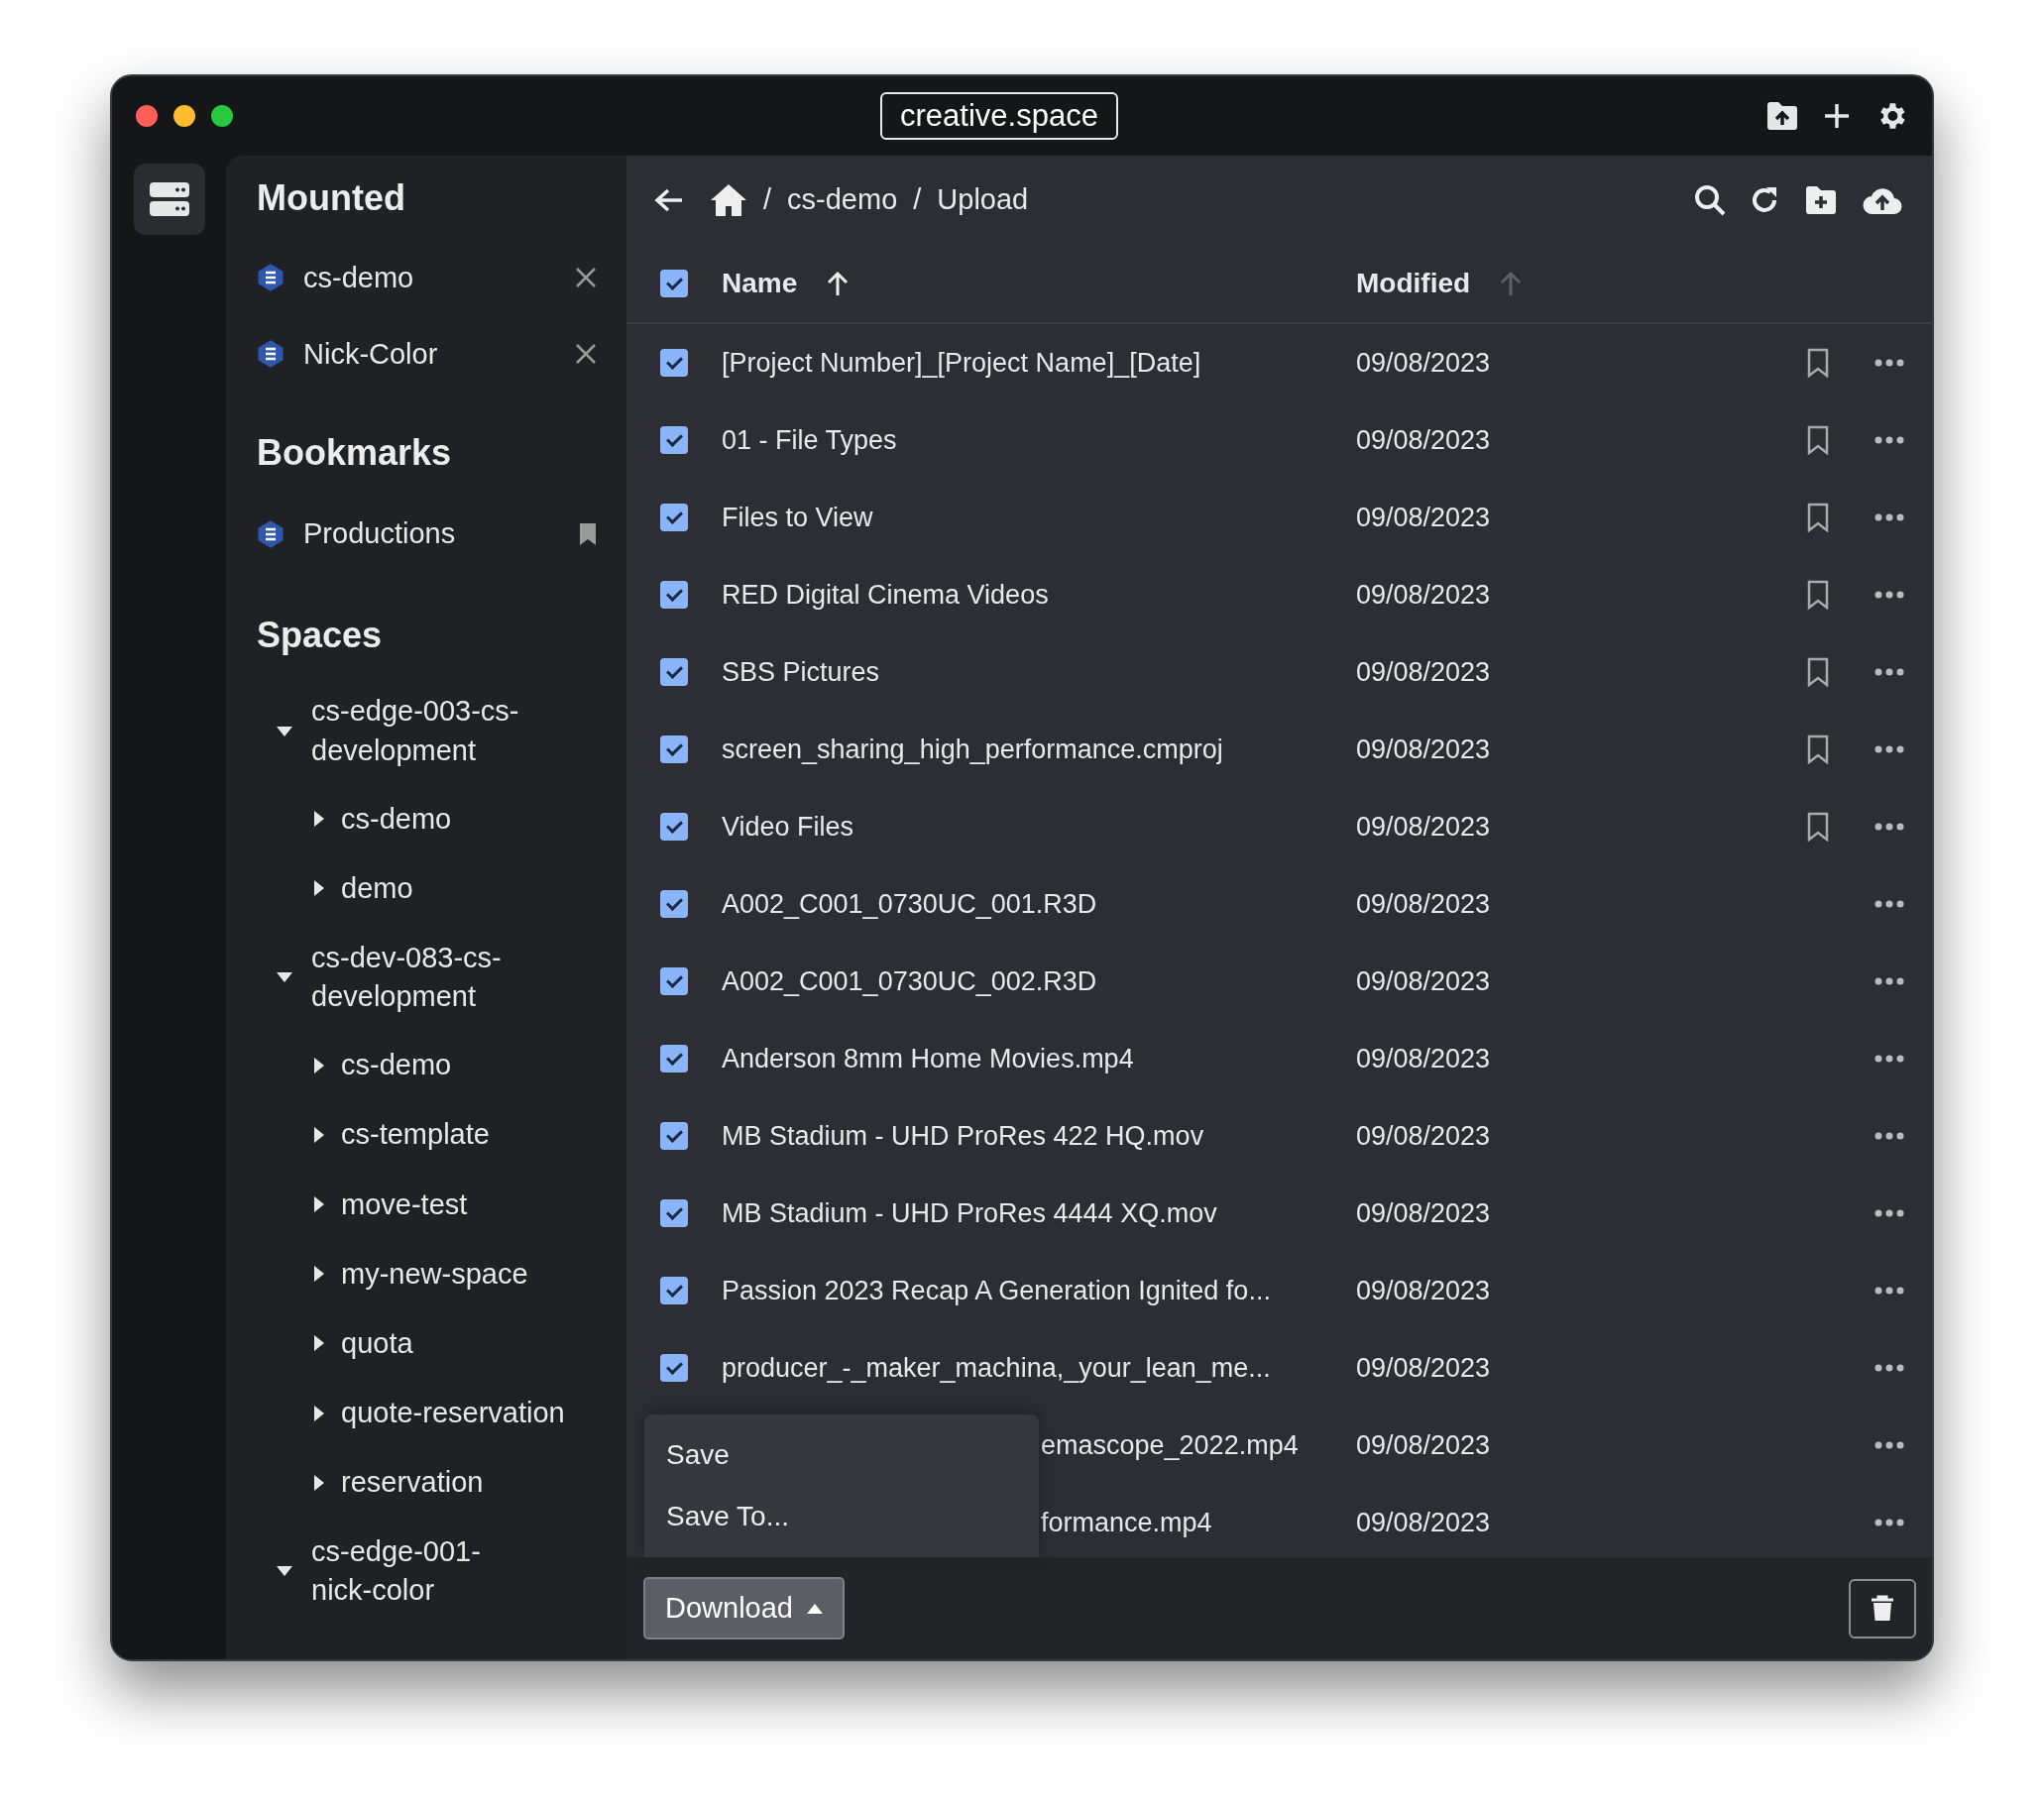  Describe the element at coordinates (983, 200) in the screenshot. I see `breadcrumb-link: Upload` at that location.